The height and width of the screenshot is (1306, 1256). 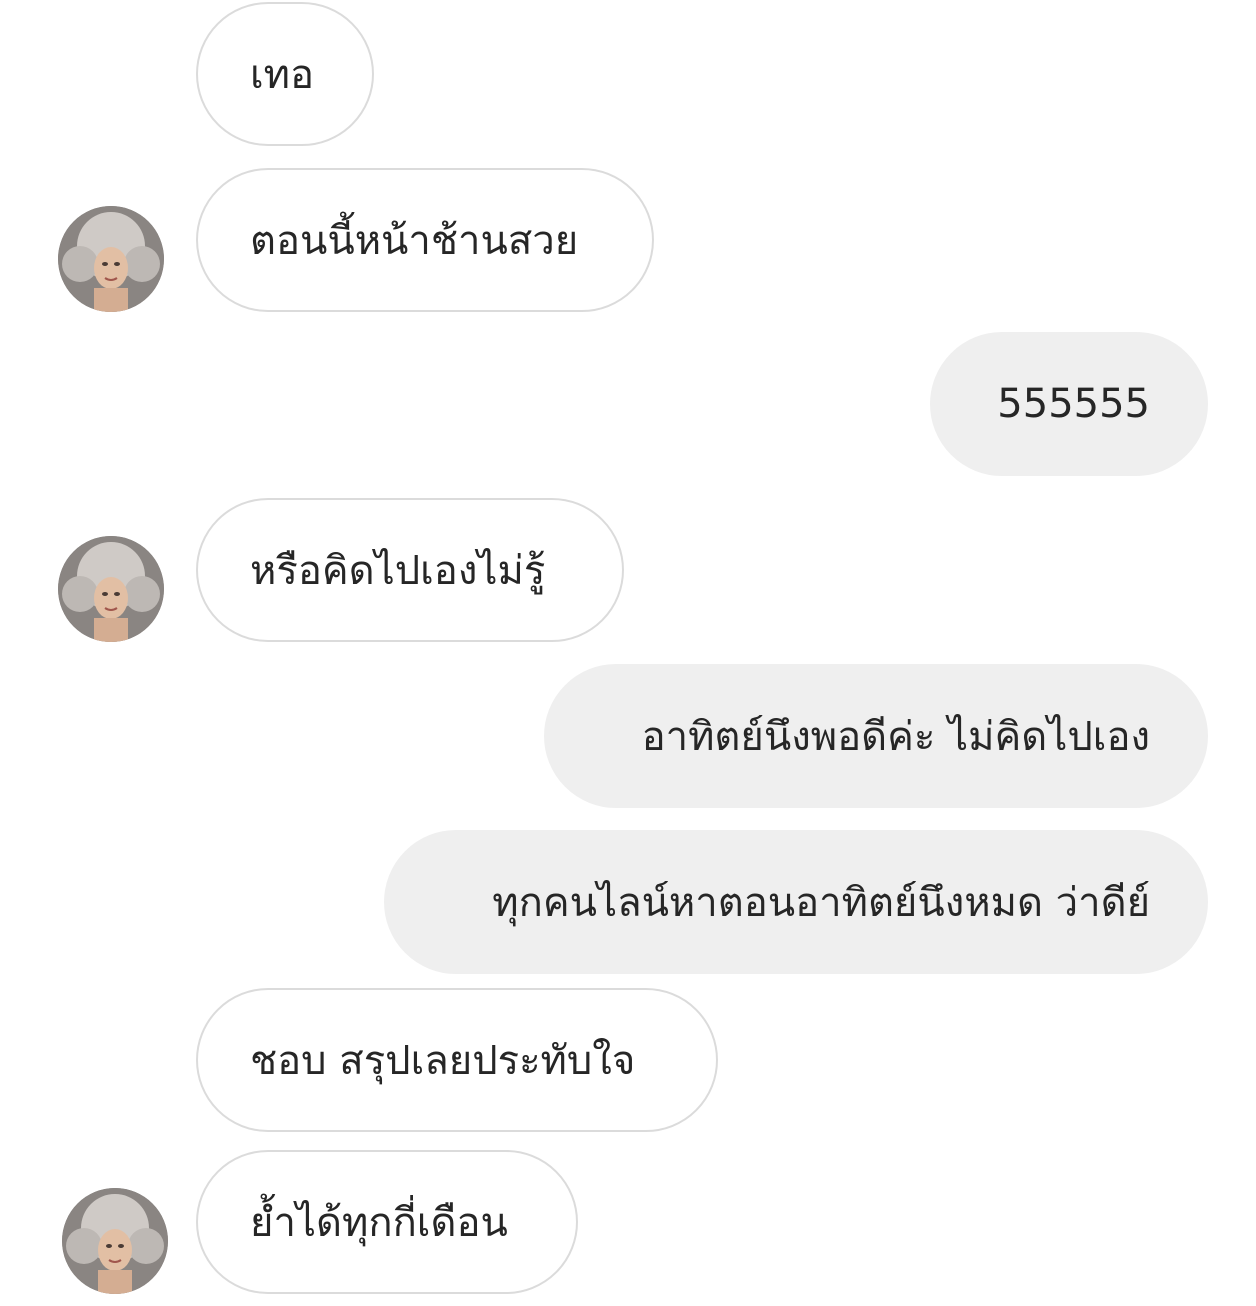 What do you see at coordinates (821, 903) in the screenshot?
I see `message-text: ทุกคนไลน์หาตอนอาทิตย์นึงหมด ว่าดีย์` at bounding box center [821, 903].